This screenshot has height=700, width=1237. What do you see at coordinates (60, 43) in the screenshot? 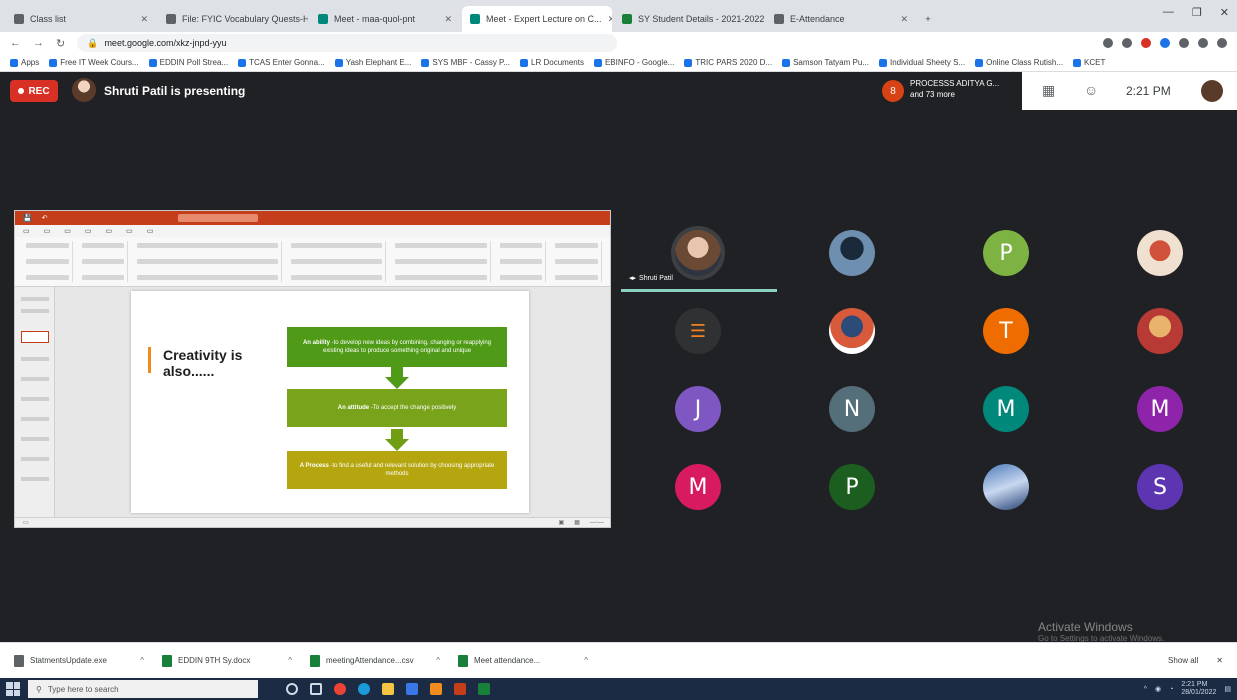
I see `reload-icon: ↻` at bounding box center [60, 43].